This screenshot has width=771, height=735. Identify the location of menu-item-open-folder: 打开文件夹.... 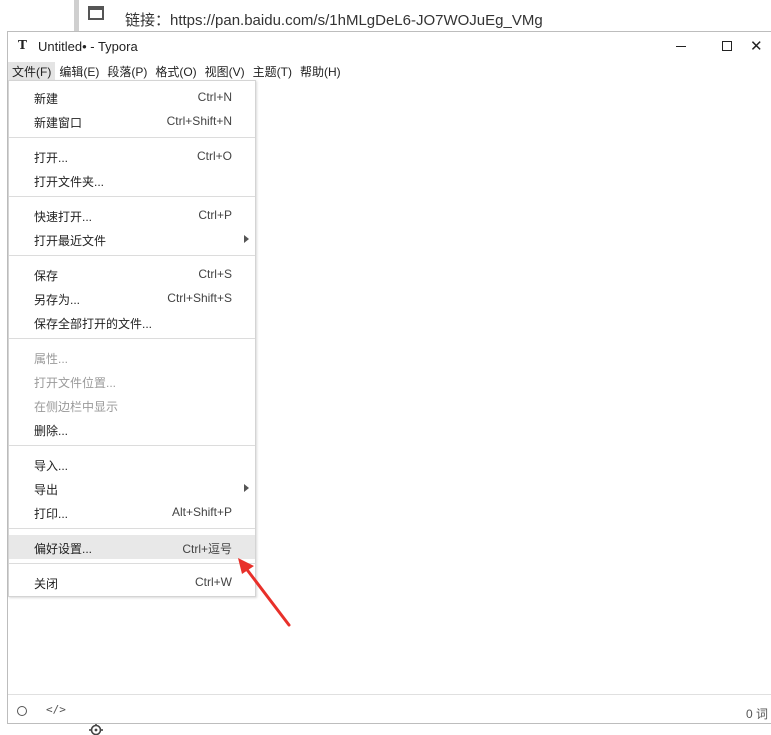
(132, 180).